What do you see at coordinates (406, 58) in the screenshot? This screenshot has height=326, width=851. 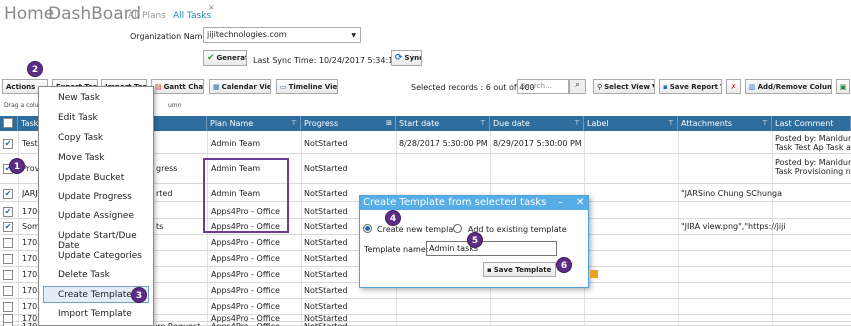 I see `sync-button: ⟳ Sync` at bounding box center [406, 58].